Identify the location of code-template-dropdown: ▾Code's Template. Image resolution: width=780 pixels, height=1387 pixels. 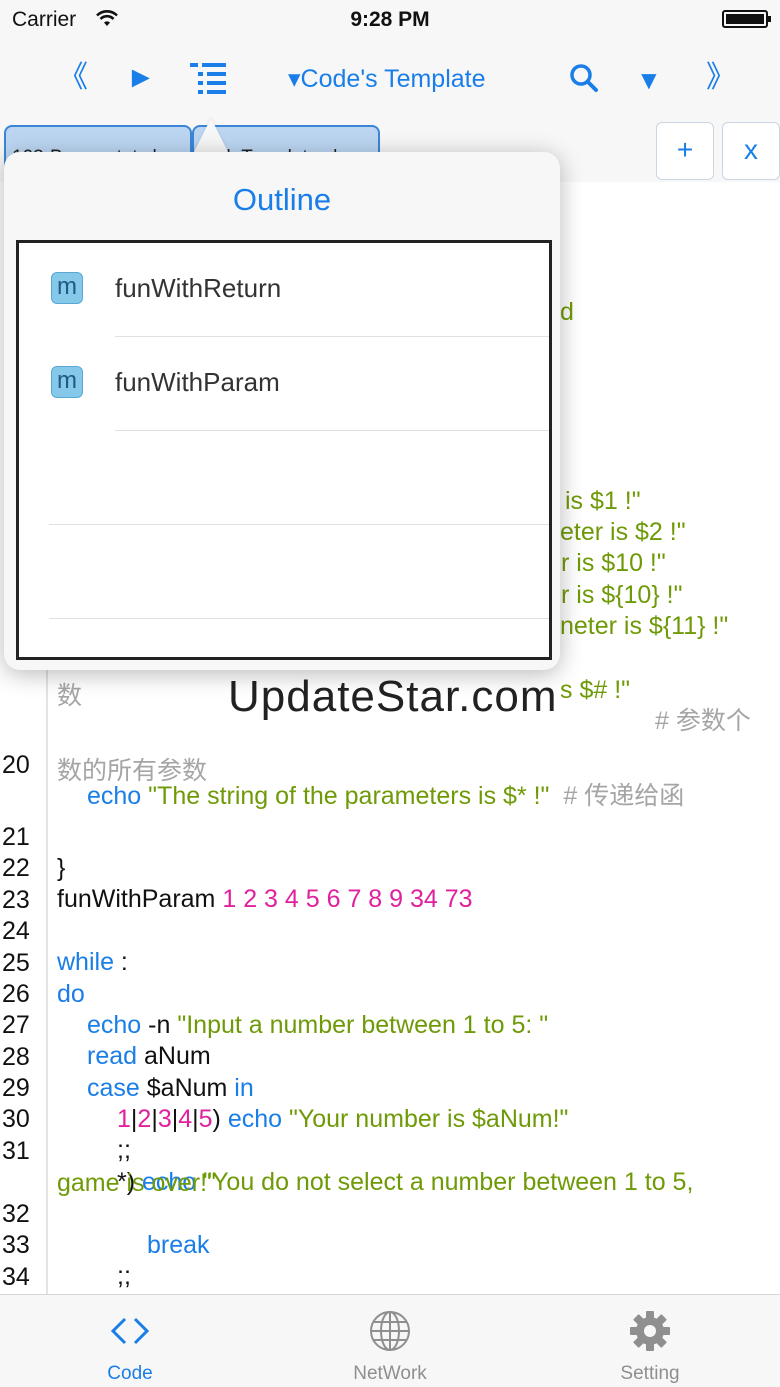
(387, 79).